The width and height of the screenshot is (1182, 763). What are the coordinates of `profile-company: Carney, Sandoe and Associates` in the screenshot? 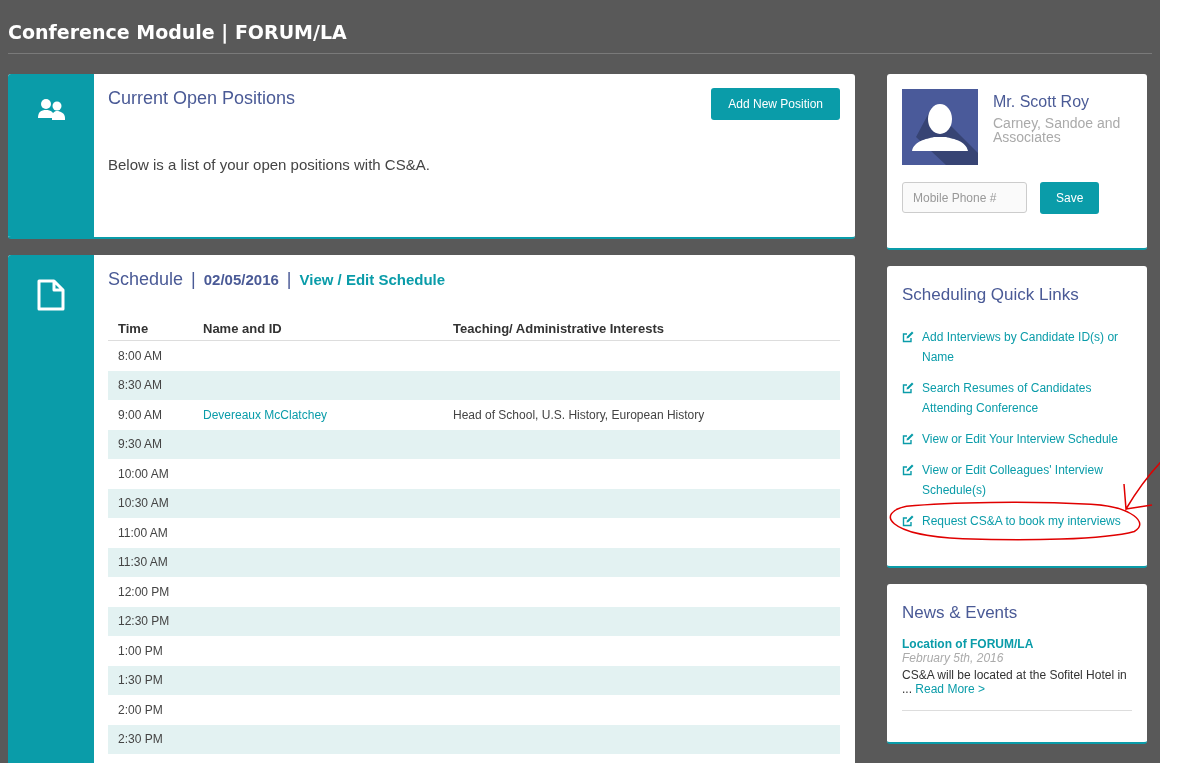 It's located at (1057, 130).